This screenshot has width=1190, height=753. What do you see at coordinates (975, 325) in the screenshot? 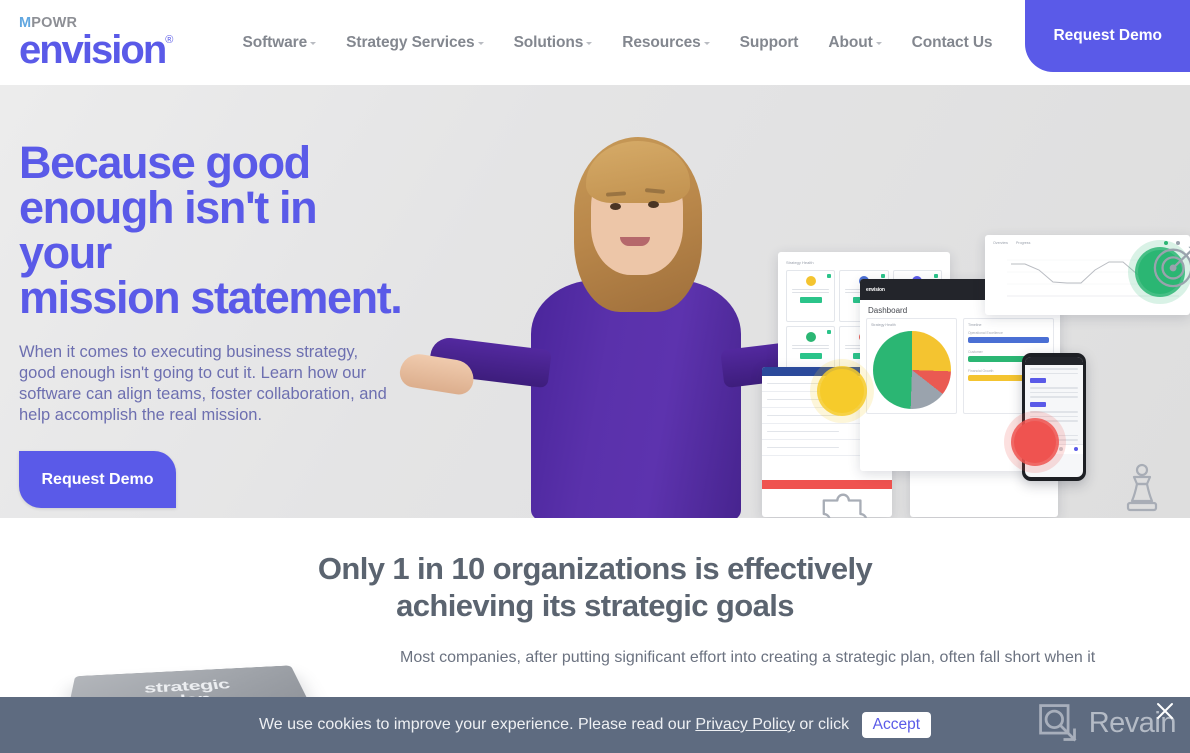
I see `mockup-pane-title: Timeline` at bounding box center [975, 325].